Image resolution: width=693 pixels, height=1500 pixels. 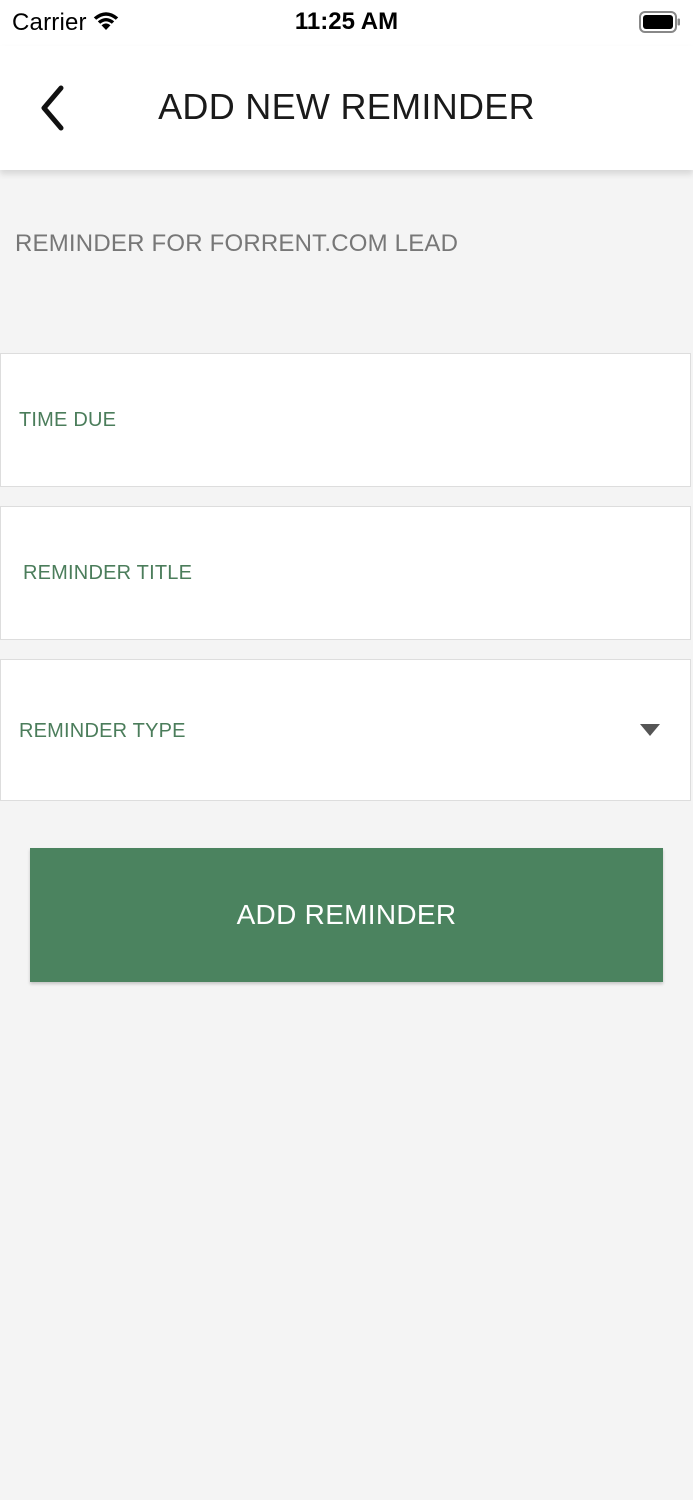 What do you see at coordinates (345, 573) in the screenshot?
I see `reminder-title-field: REMINDER TITLE` at bounding box center [345, 573].